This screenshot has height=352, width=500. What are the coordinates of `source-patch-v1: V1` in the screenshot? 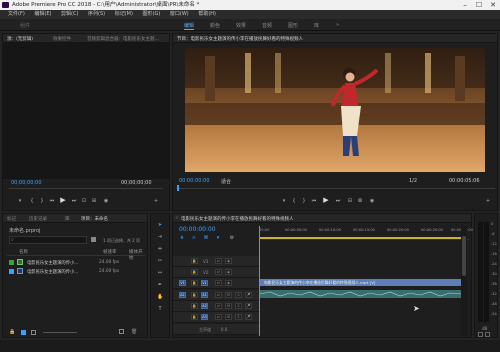 It's located at (182, 283).